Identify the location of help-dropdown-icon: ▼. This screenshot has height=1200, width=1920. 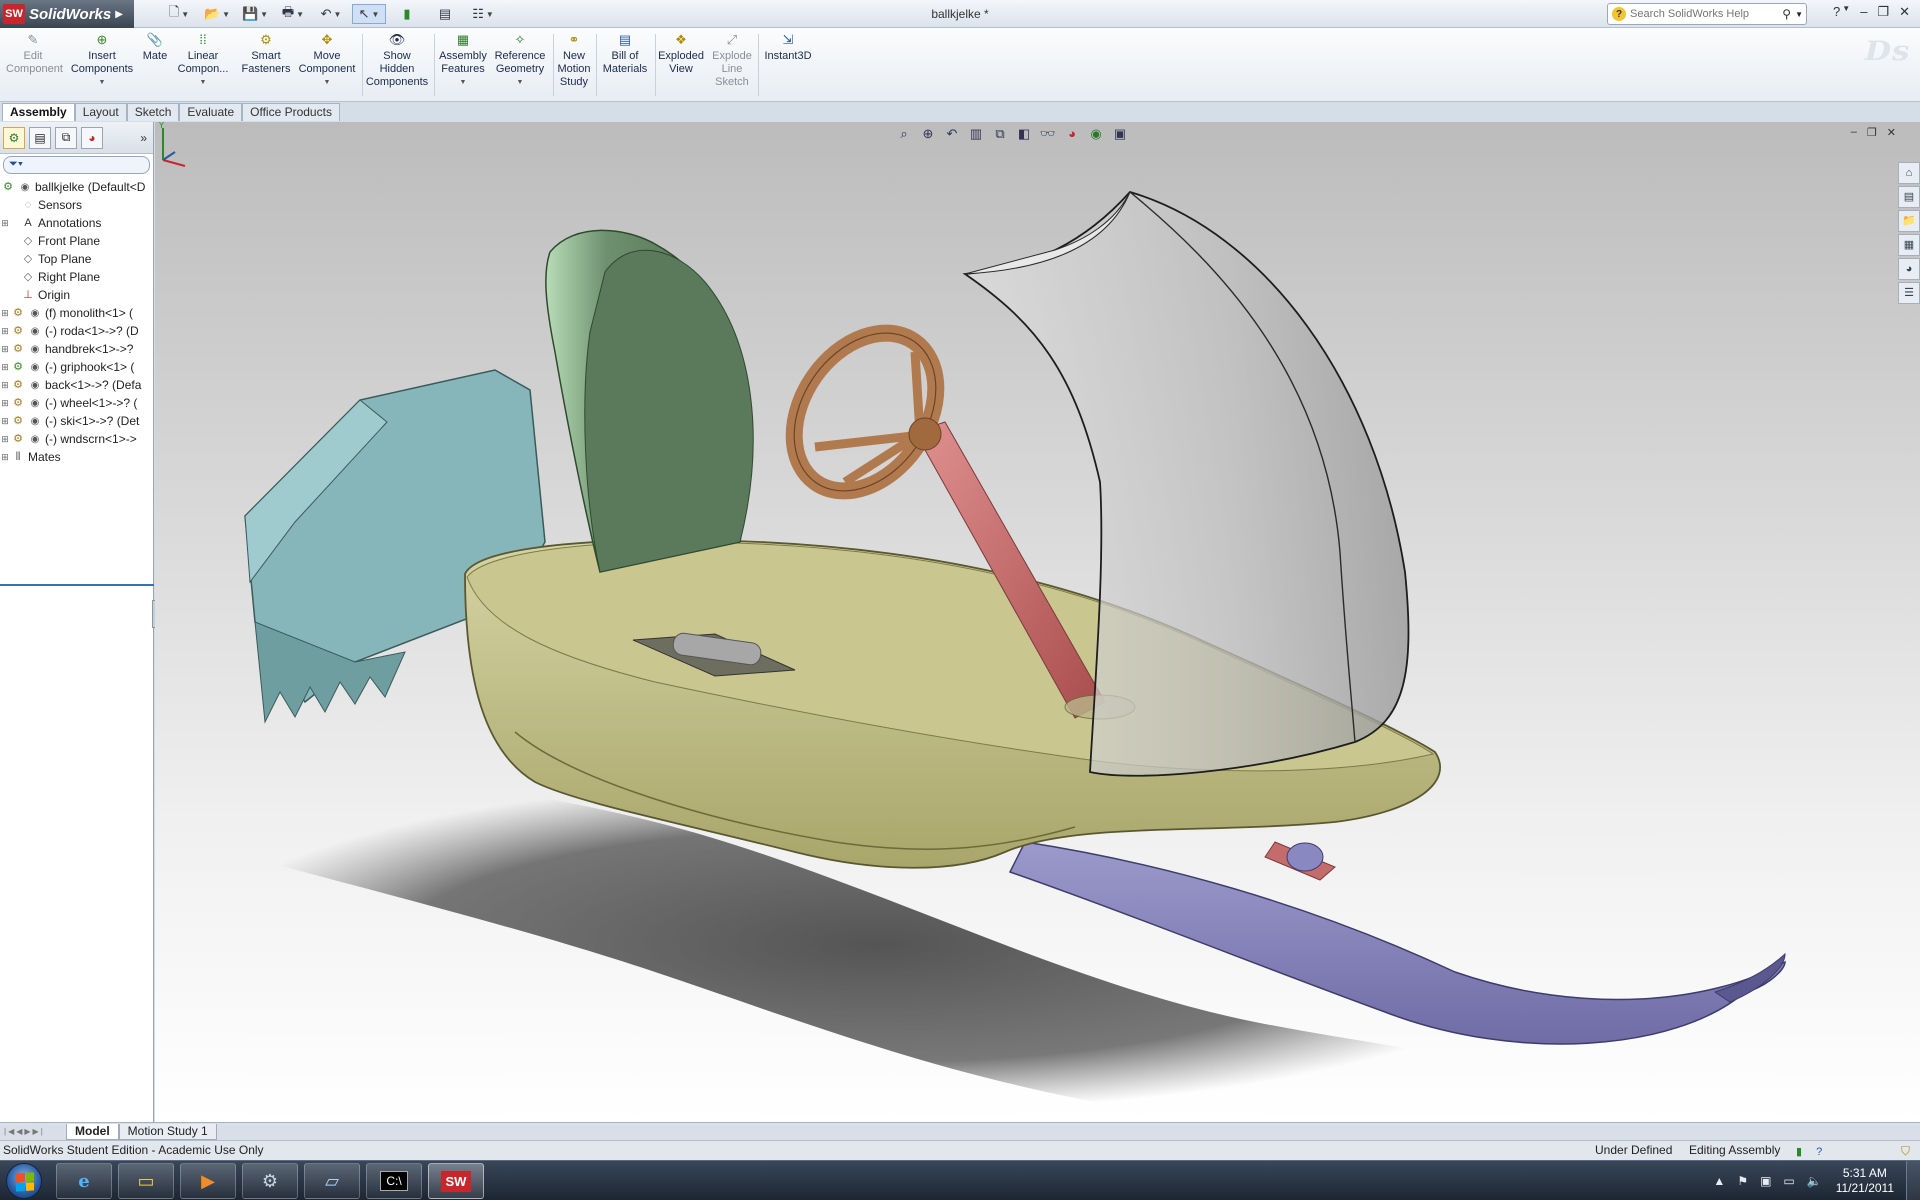
(1846, 12).